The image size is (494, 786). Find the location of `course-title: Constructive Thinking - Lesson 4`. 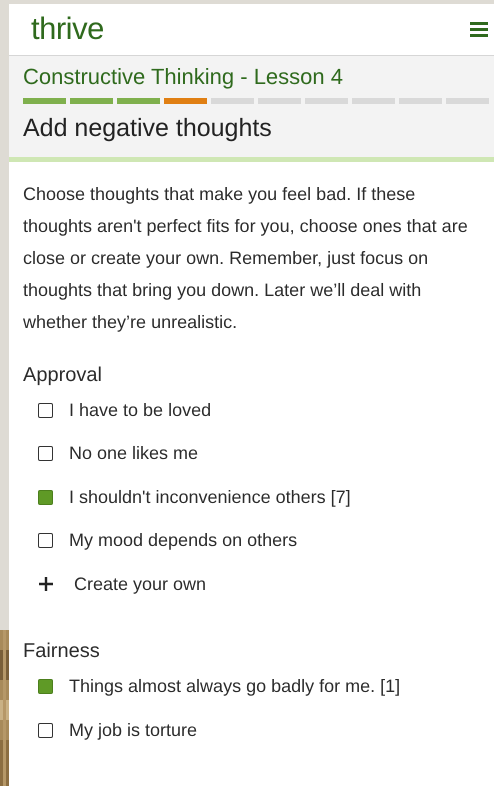

course-title: Constructive Thinking - Lesson 4 is located at coordinates (183, 77).